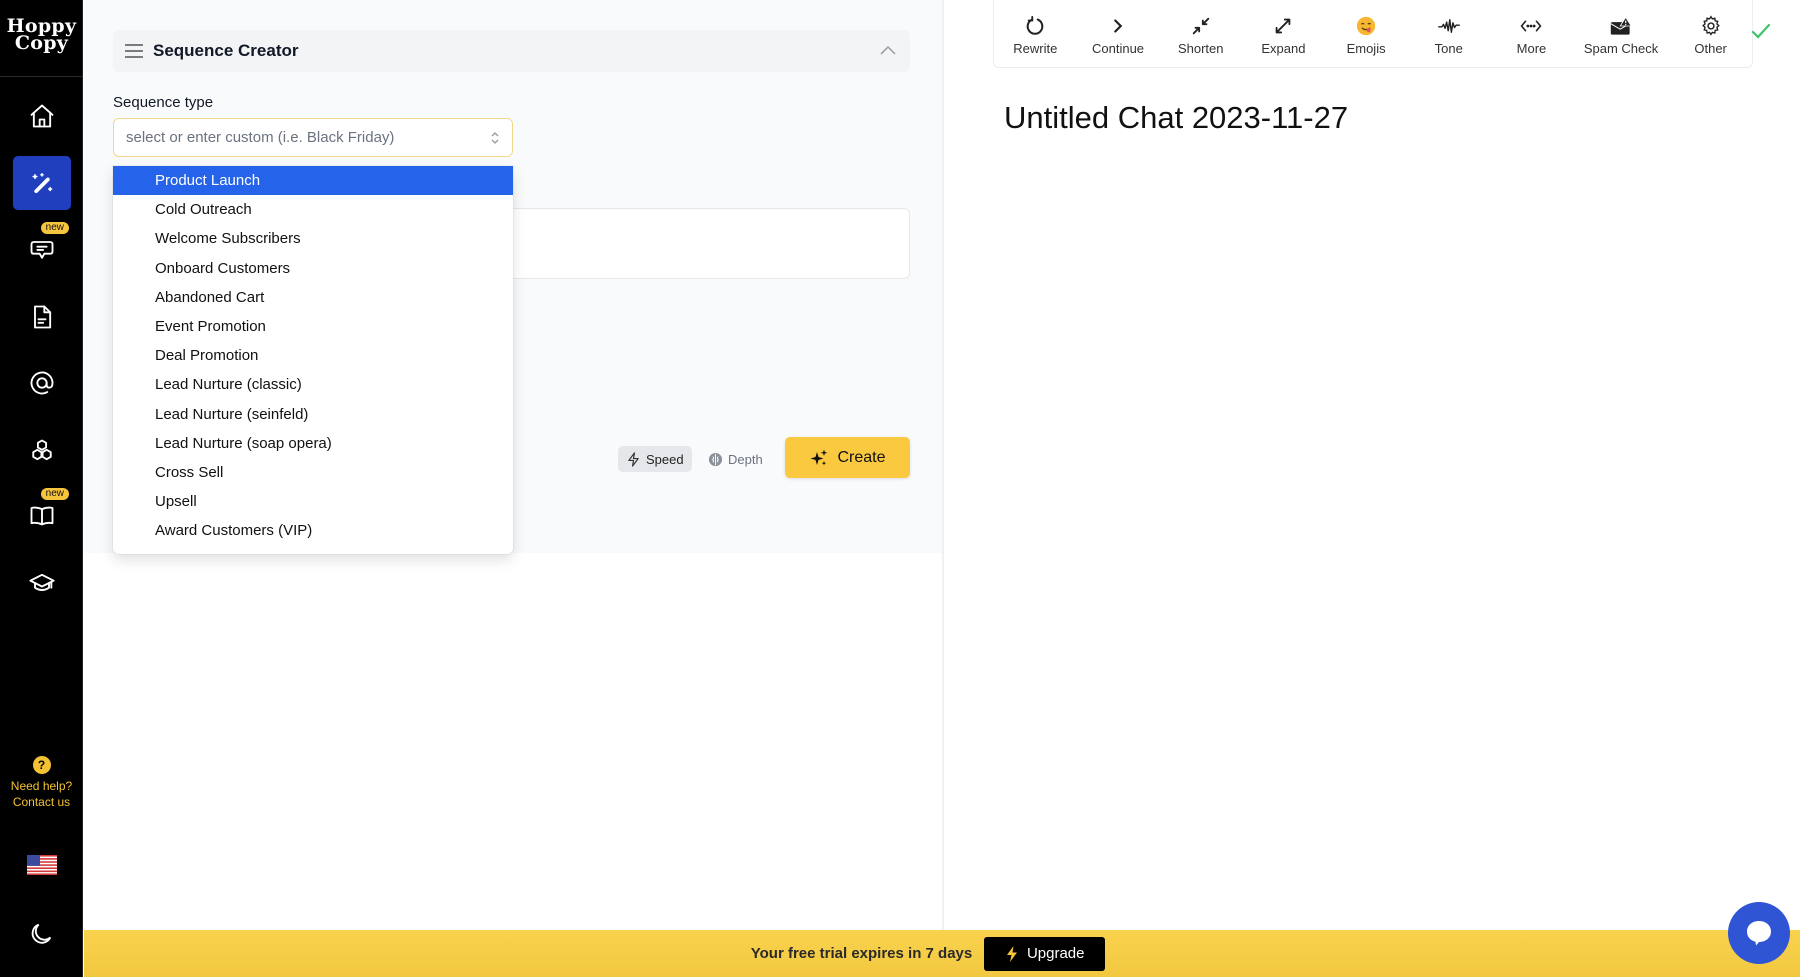 The height and width of the screenshot is (977, 1800). What do you see at coordinates (1035, 48) in the screenshot?
I see `tool-label: Rewrite` at bounding box center [1035, 48].